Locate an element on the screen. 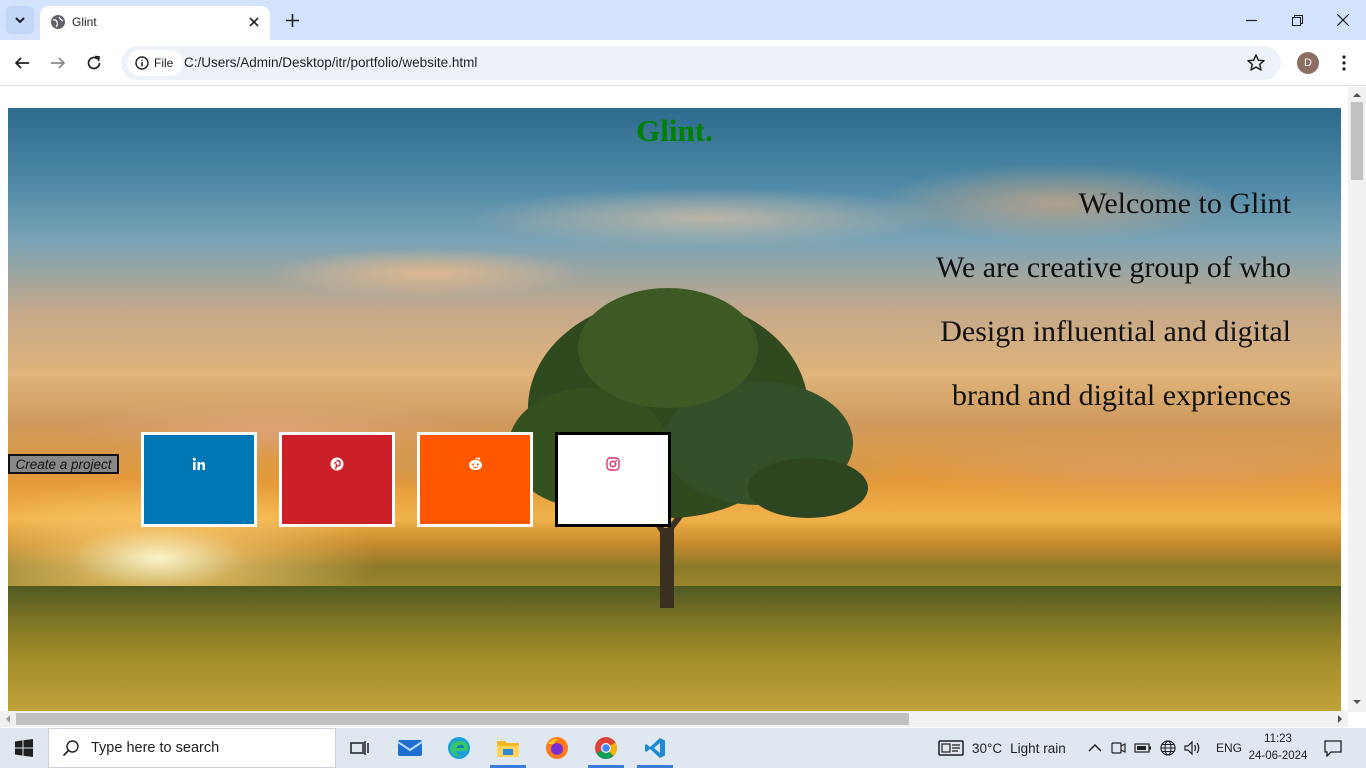  chrome-app-button is located at coordinates (606, 748).